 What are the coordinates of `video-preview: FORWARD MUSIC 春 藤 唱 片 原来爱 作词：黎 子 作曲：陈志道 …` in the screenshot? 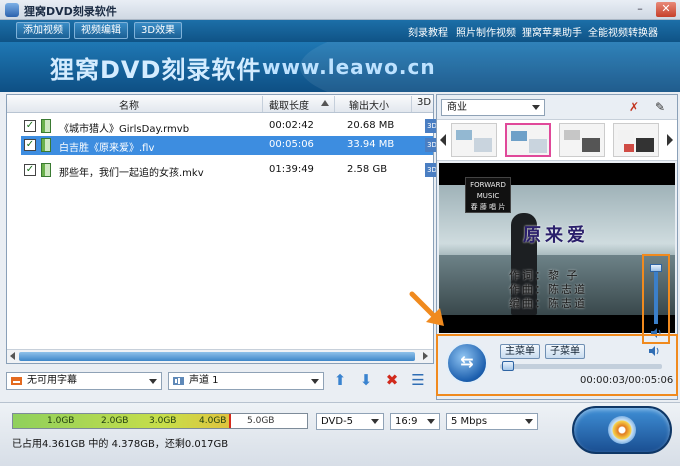 It's located at (557, 248).